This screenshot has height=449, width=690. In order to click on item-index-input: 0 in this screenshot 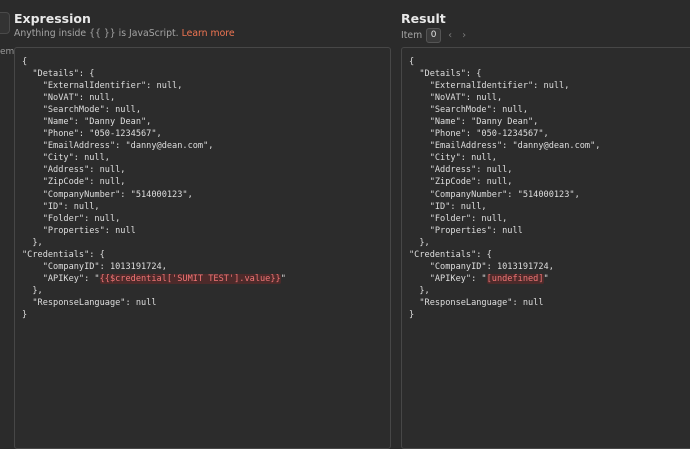, I will do `click(434, 35)`.